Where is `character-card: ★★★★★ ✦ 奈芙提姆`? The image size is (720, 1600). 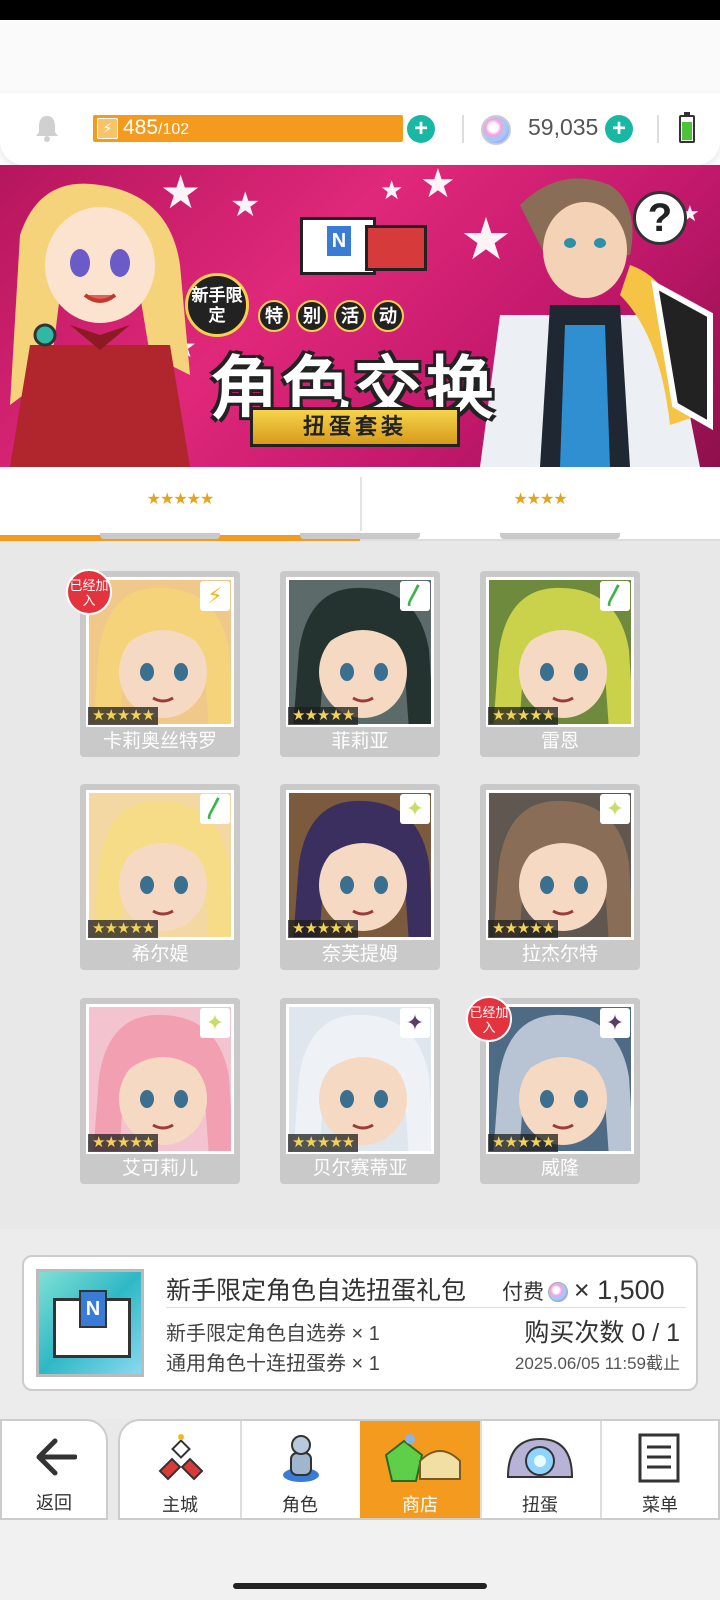
character-card: ★★★★★ ✦ 奈芙提姆 is located at coordinates (360, 877).